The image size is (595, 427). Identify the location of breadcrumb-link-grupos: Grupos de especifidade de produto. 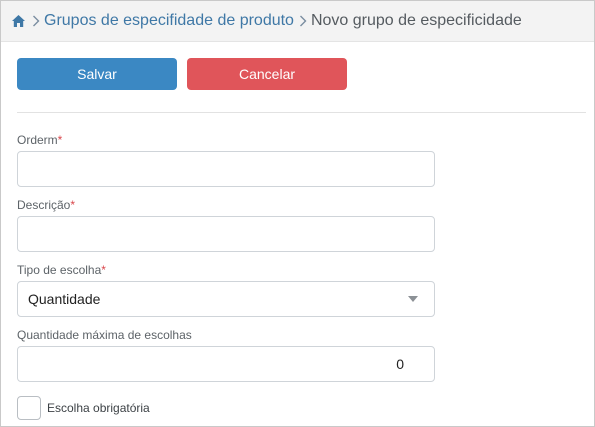
(169, 21).